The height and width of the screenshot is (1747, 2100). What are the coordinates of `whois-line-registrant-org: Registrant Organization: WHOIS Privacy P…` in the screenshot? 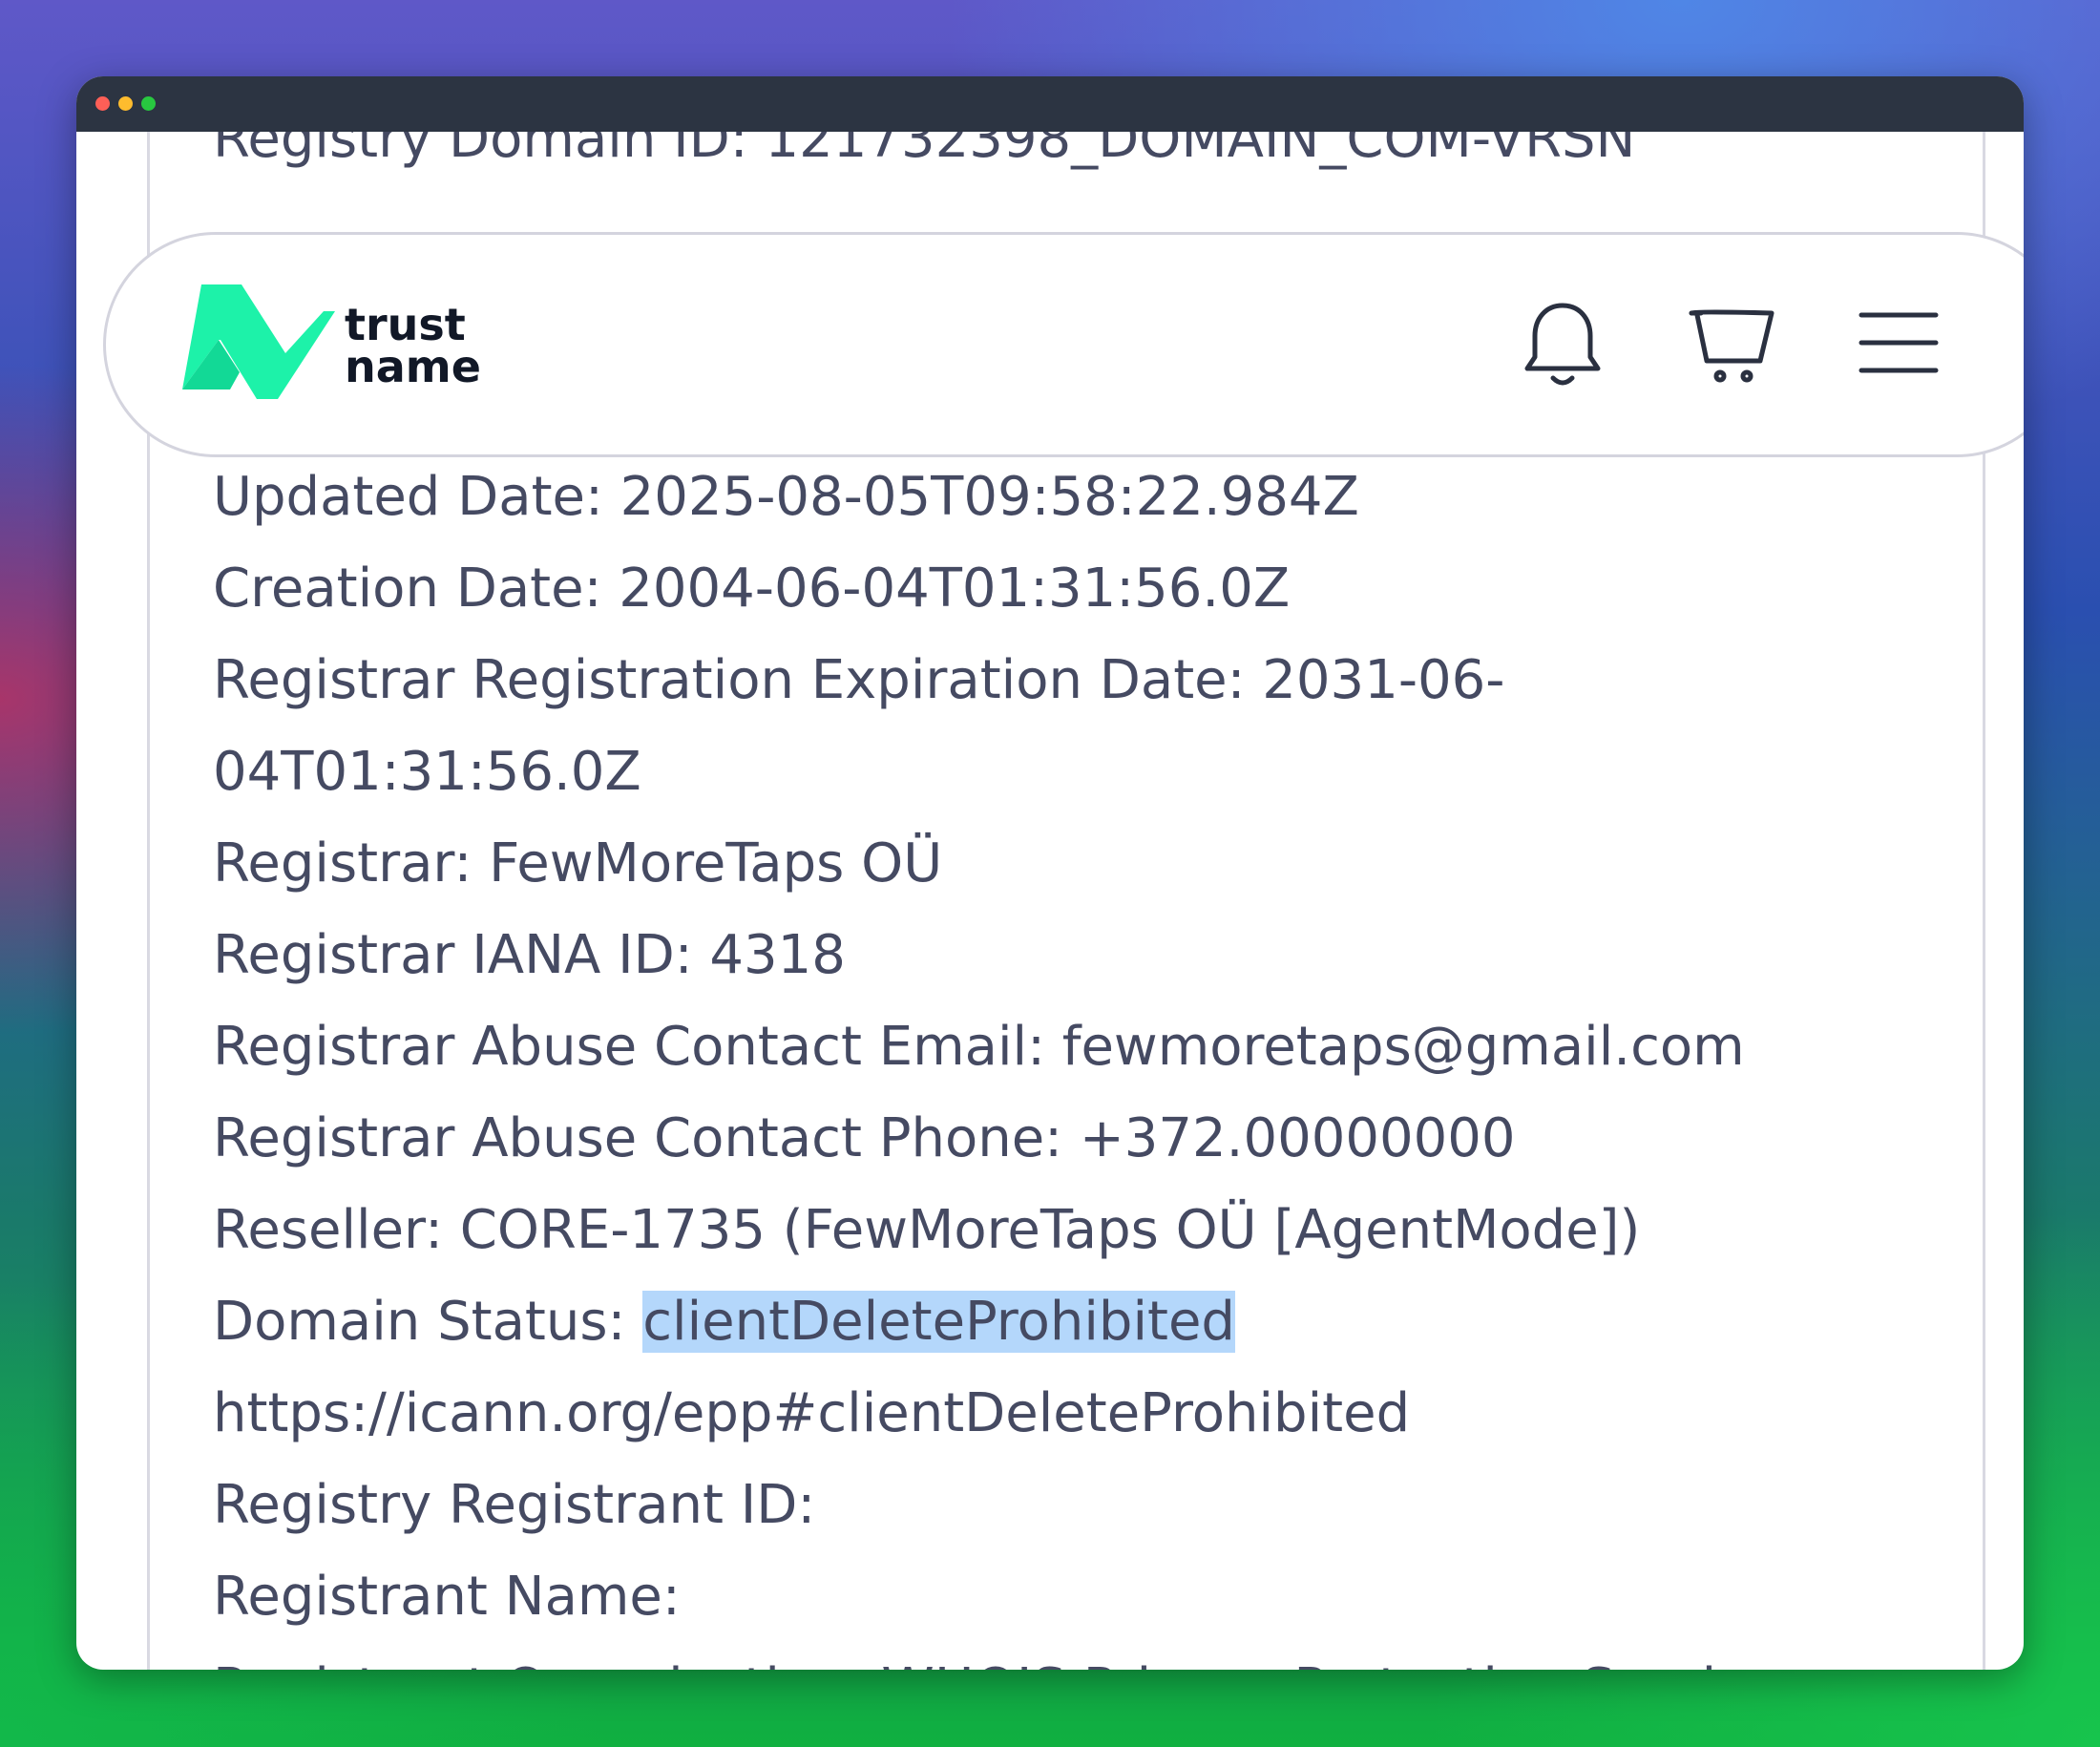 It's located at (1096, 1656).